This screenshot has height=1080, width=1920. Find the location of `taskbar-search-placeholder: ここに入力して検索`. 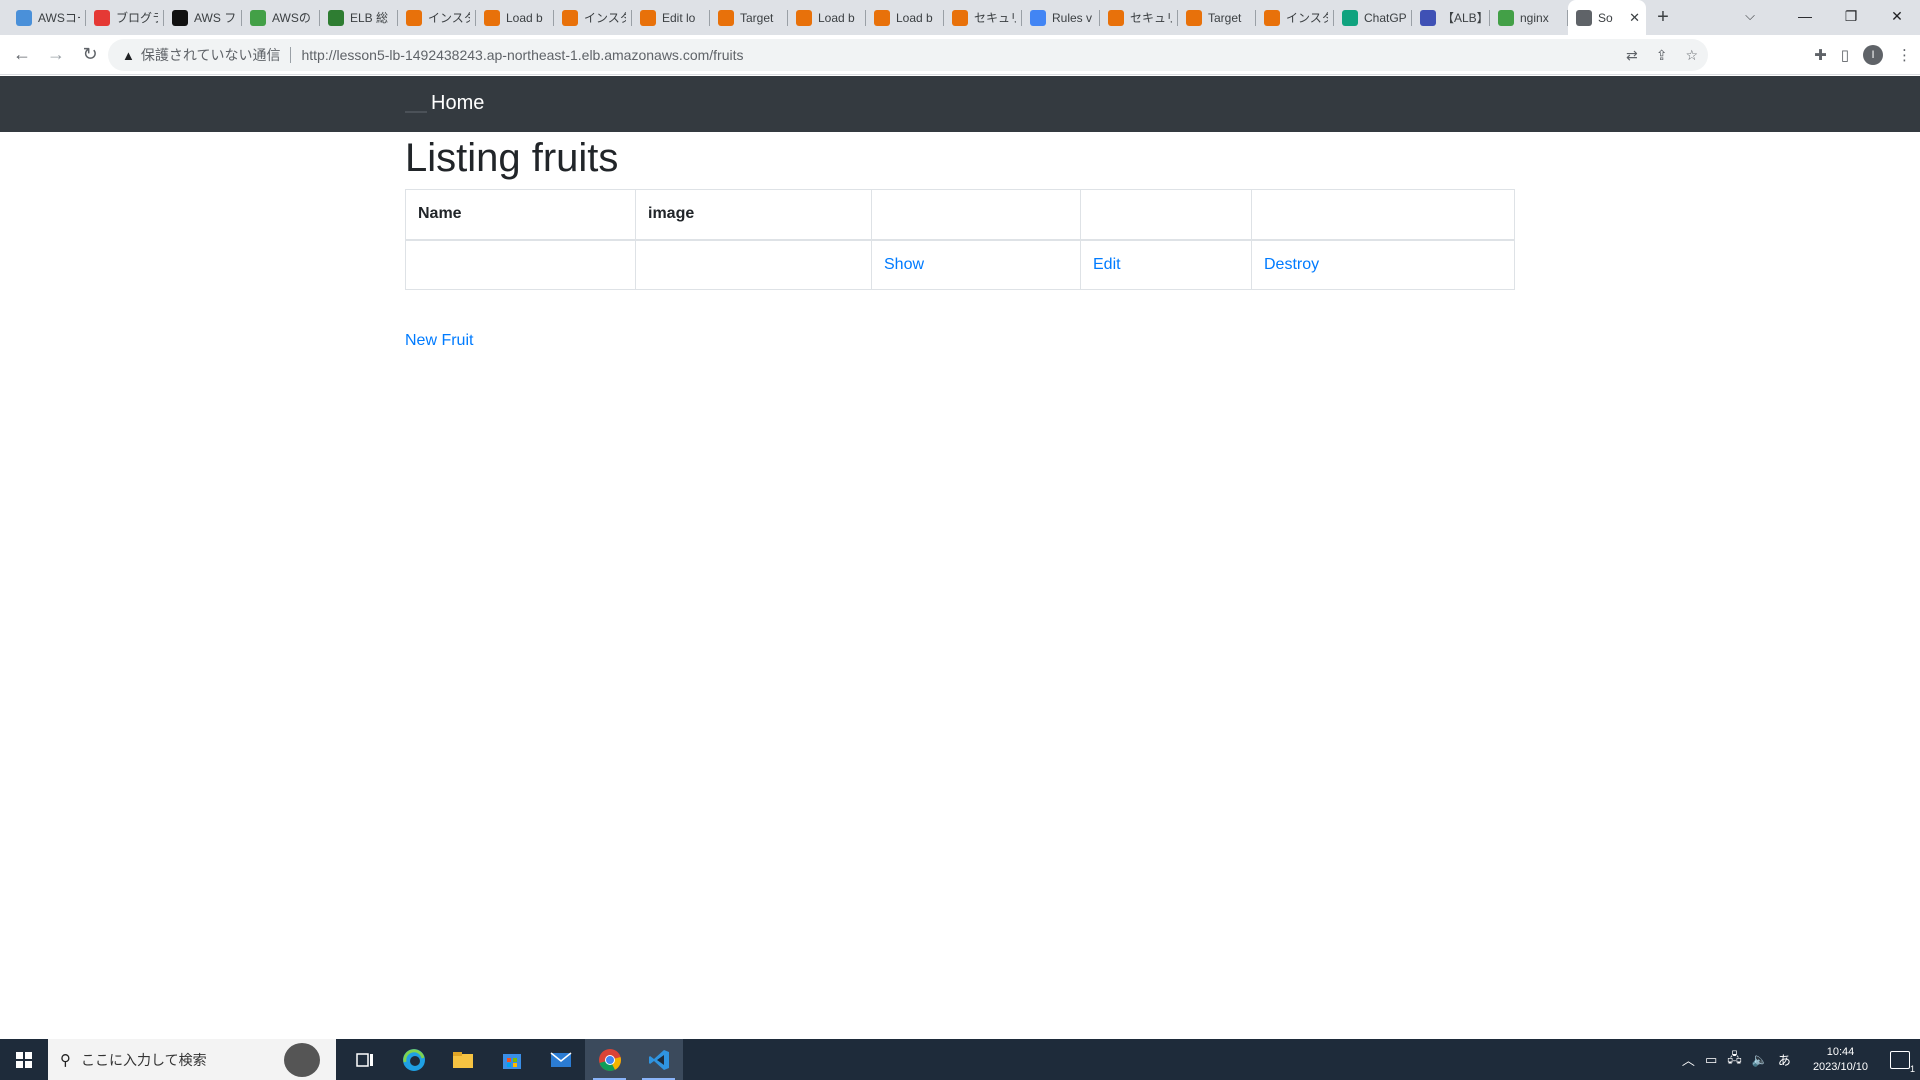

taskbar-search-placeholder: ここに入力して検索 is located at coordinates (144, 1059).